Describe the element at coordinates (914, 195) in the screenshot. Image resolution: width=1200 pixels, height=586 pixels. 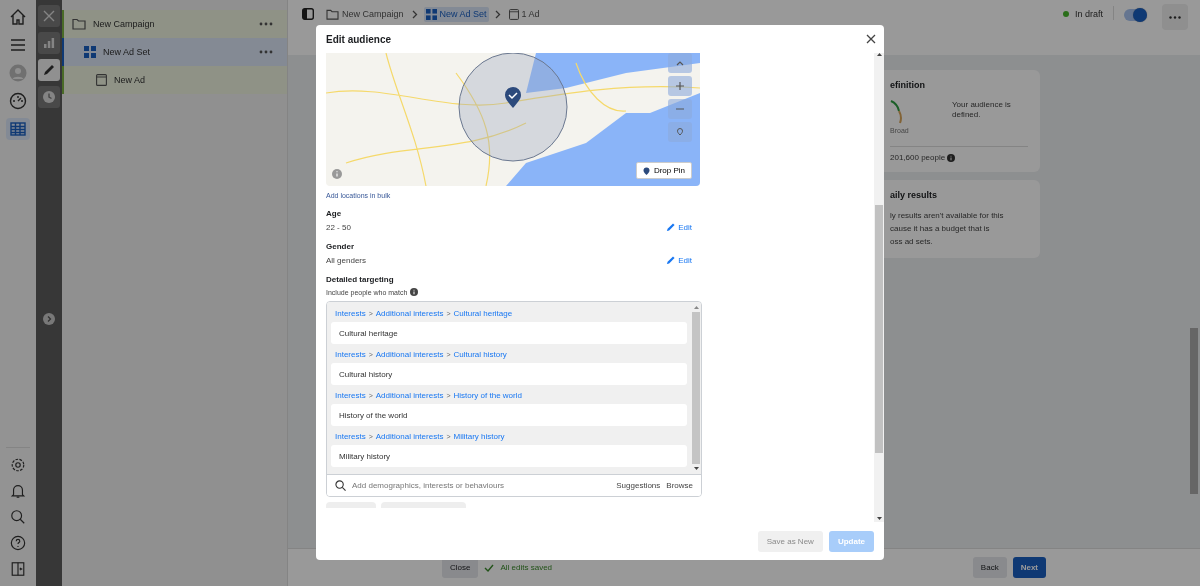
I see `card-title: aily results` at that location.